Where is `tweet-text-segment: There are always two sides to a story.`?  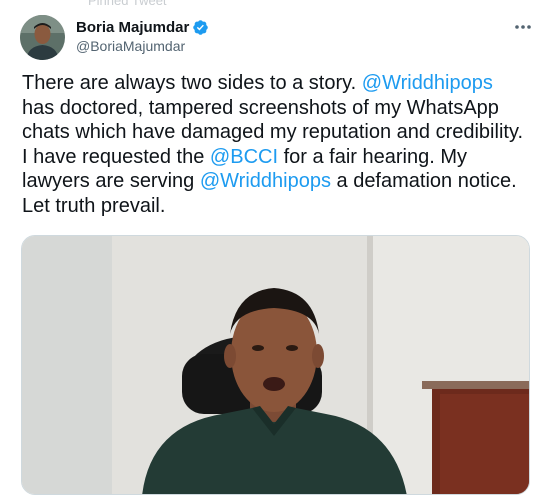 tweet-text-segment: There are always two sides to a story. is located at coordinates (192, 83).